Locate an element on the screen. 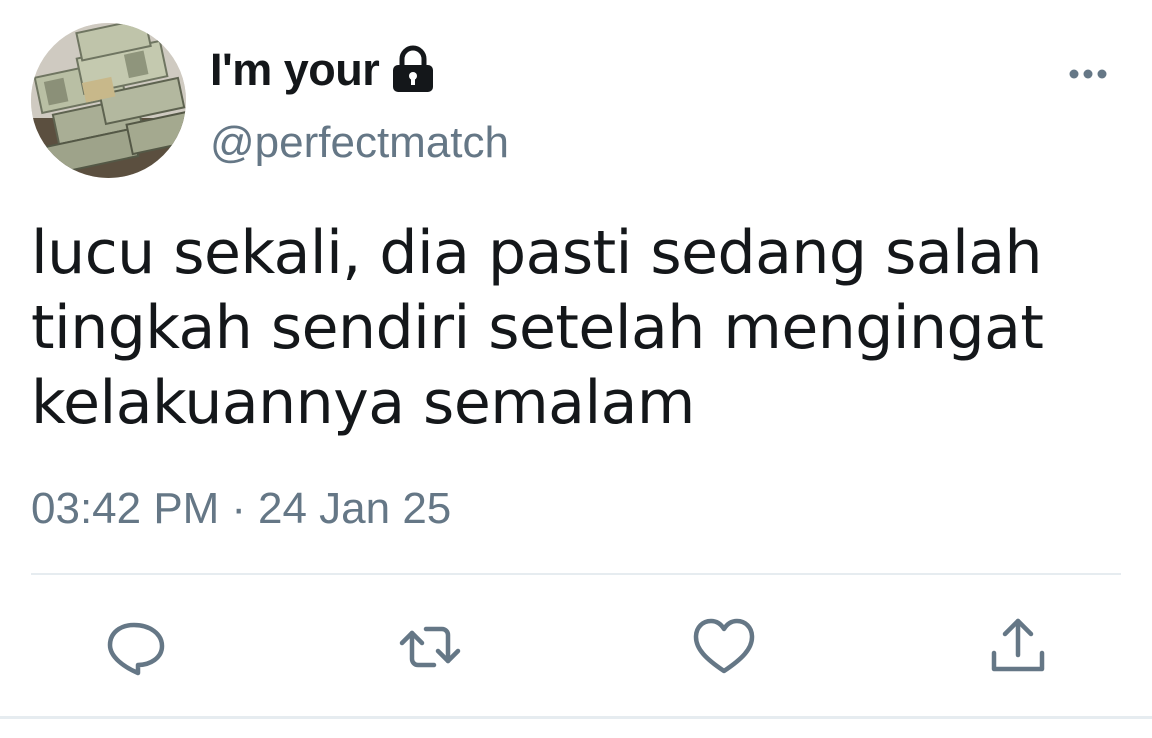 Image resolution: width=1152 pixels, height=738 pixels. tweet-date: 24 Jan 25 is located at coordinates (355, 508).